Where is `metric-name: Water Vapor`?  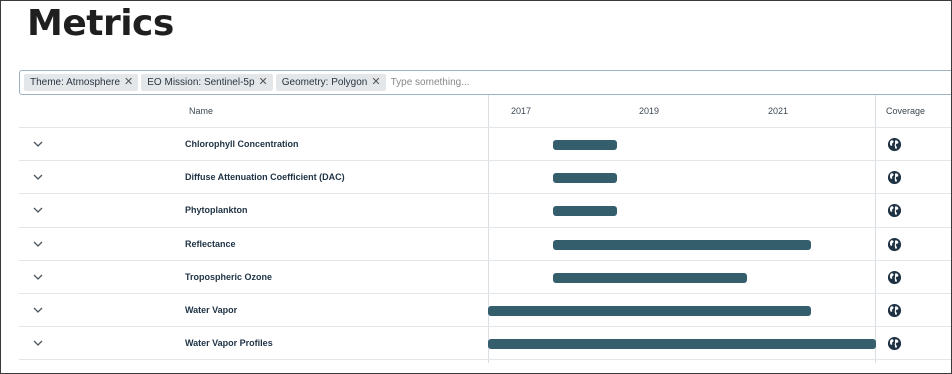 metric-name: Water Vapor is located at coordinates (211, 309).